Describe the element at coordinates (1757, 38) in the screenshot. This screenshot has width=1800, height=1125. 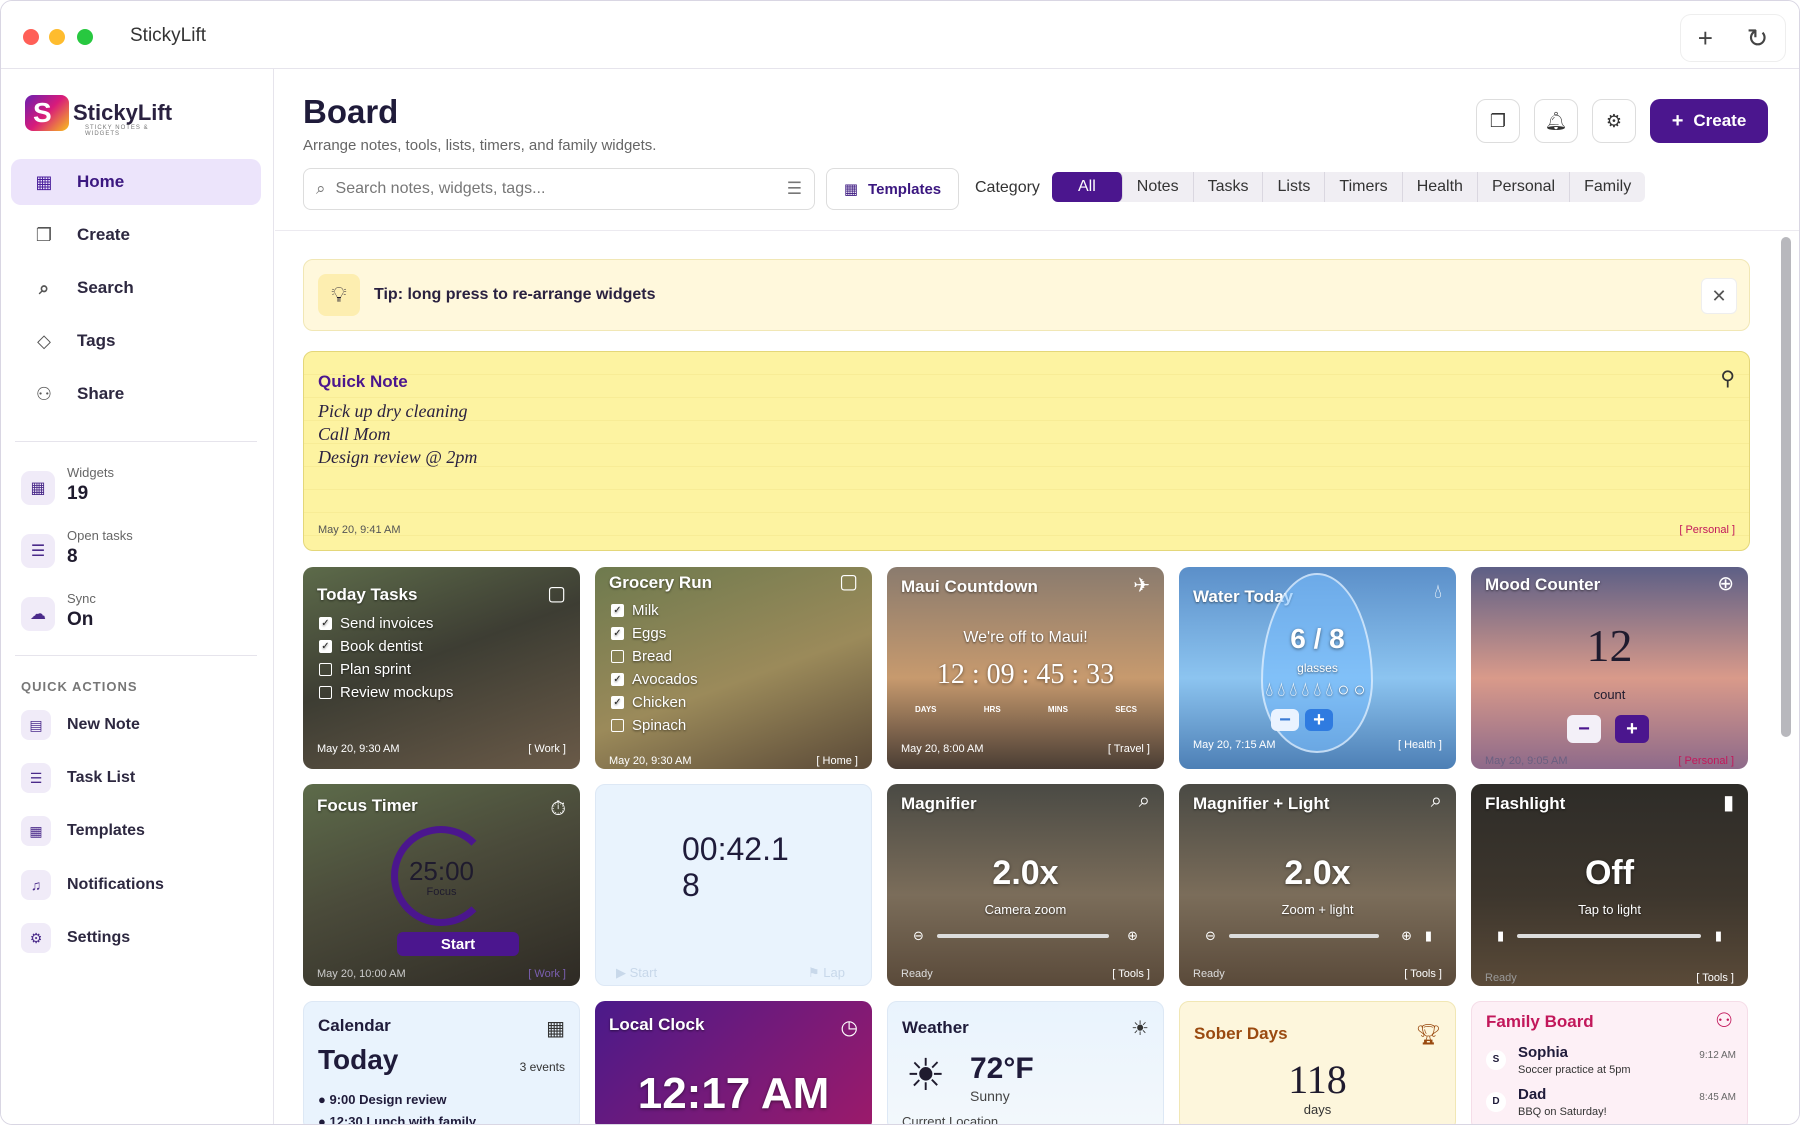
I see `refresh-icon: ↻` at that location.